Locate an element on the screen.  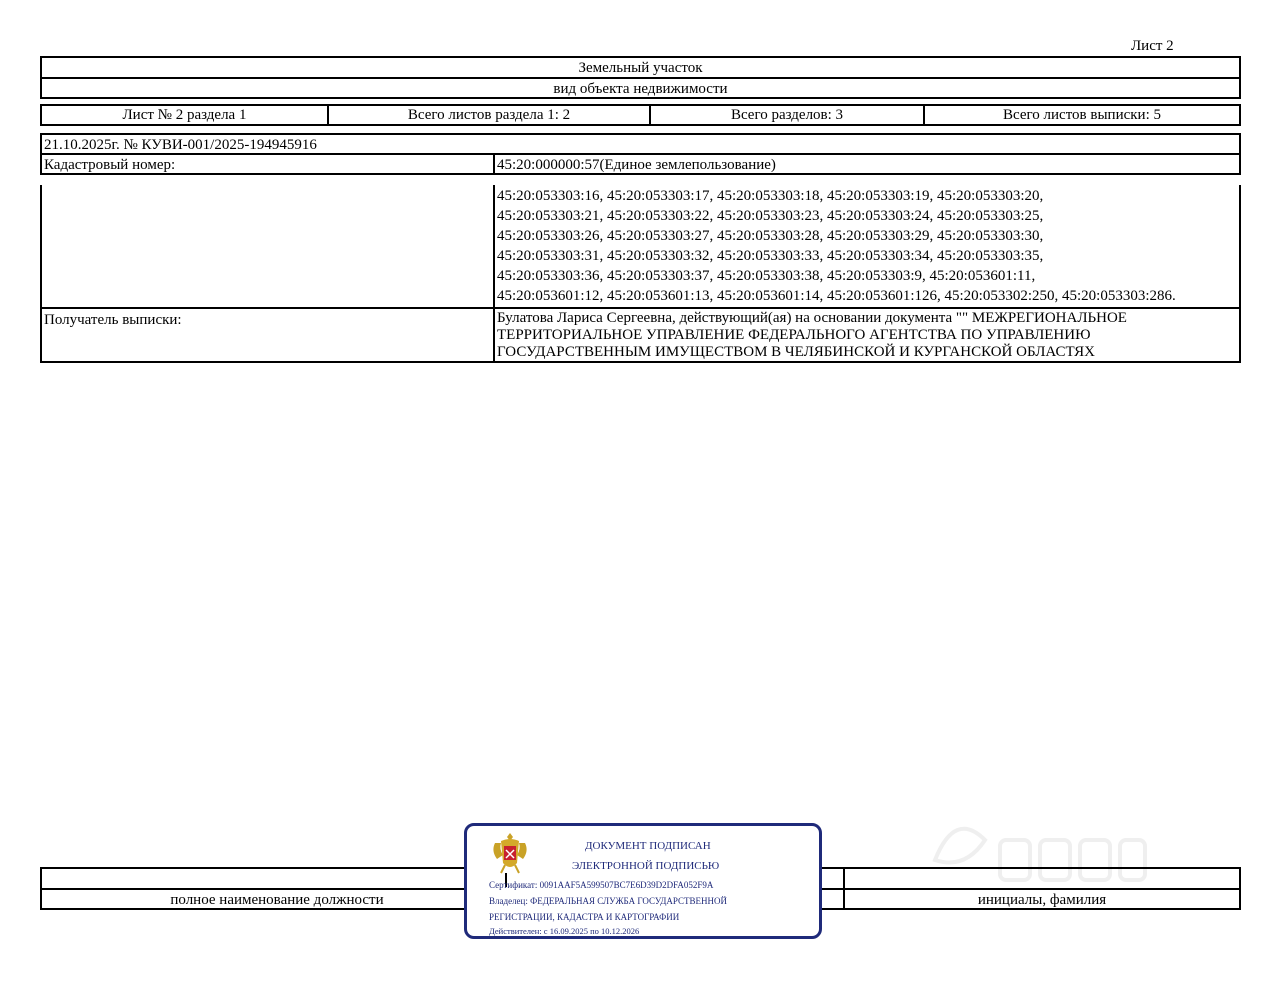
total-sections: Всего разделов: 3 is located at coordinates (787, 114).